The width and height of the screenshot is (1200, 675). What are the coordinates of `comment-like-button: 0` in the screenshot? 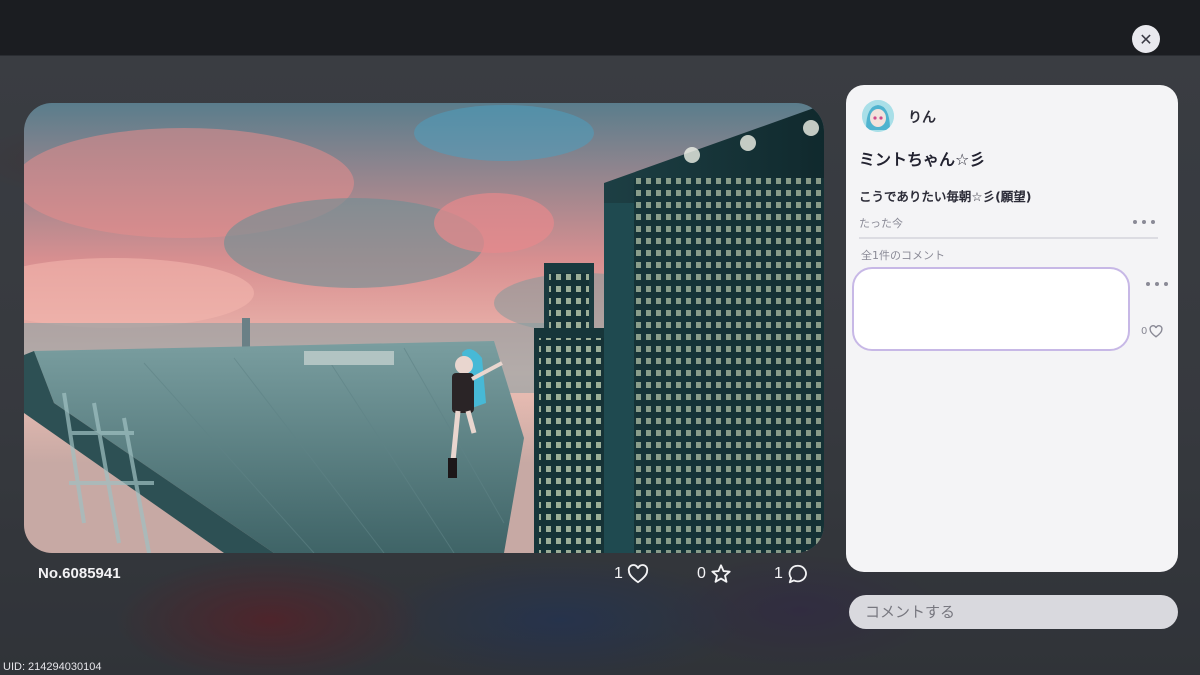 It's located at (1152, 331).